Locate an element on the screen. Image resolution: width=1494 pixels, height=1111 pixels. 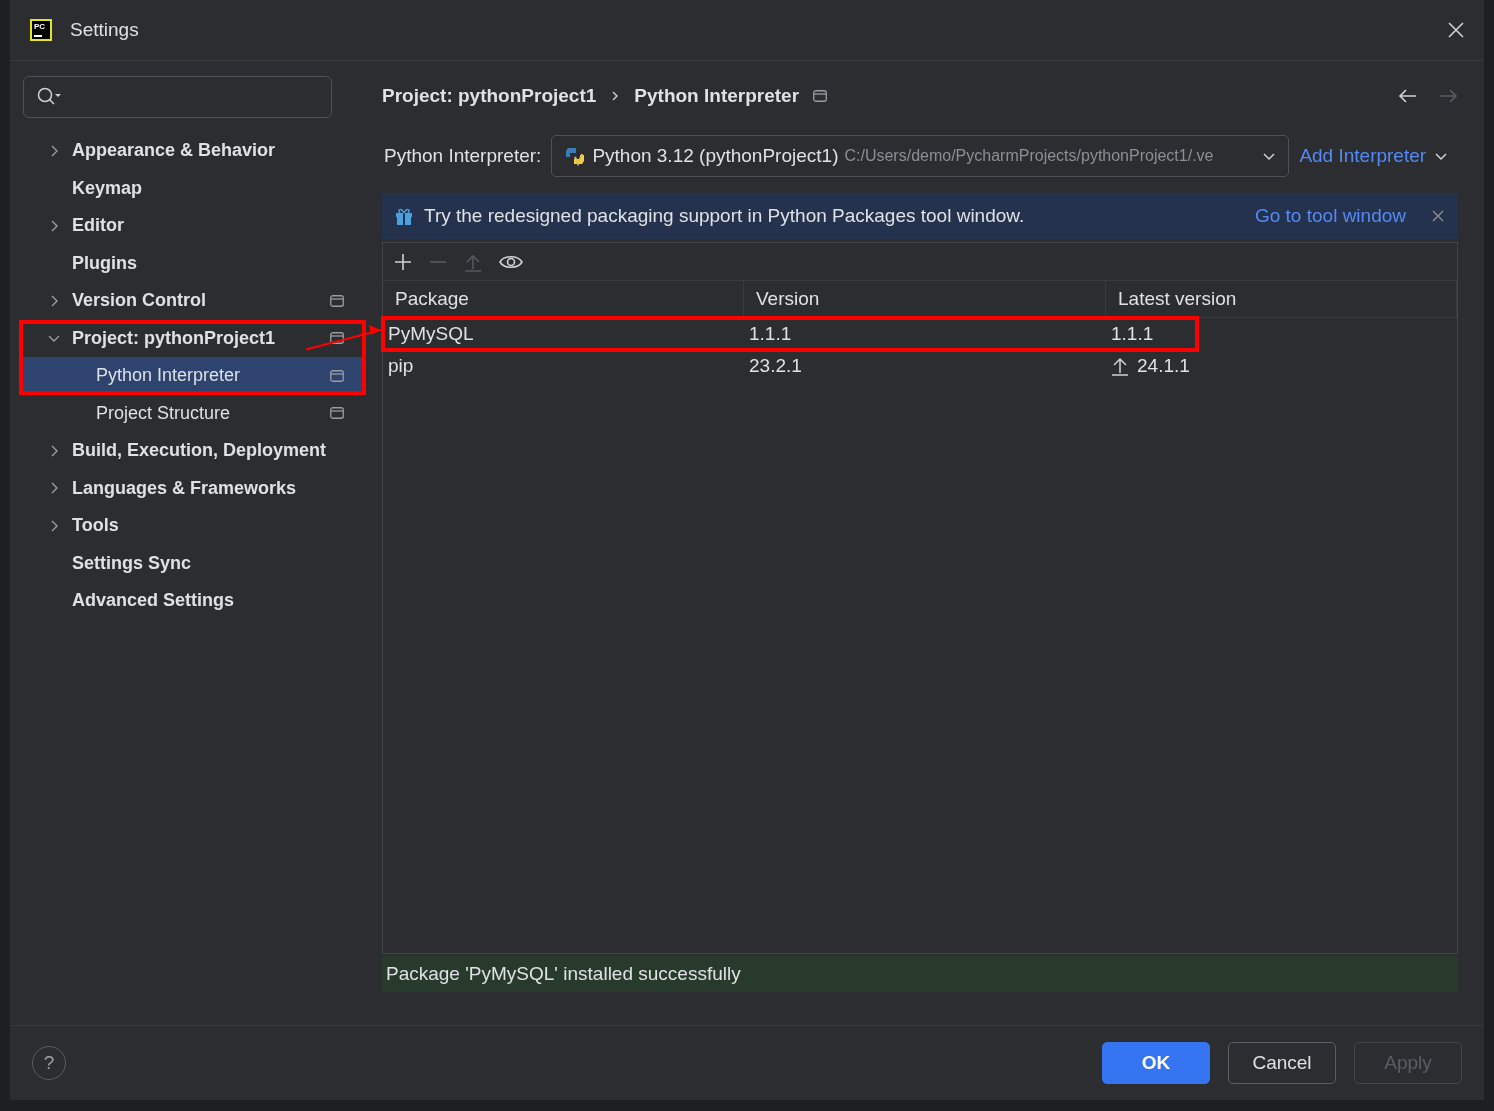
table-cell-text: 23.2.1 is located at coordinates (775, 365).